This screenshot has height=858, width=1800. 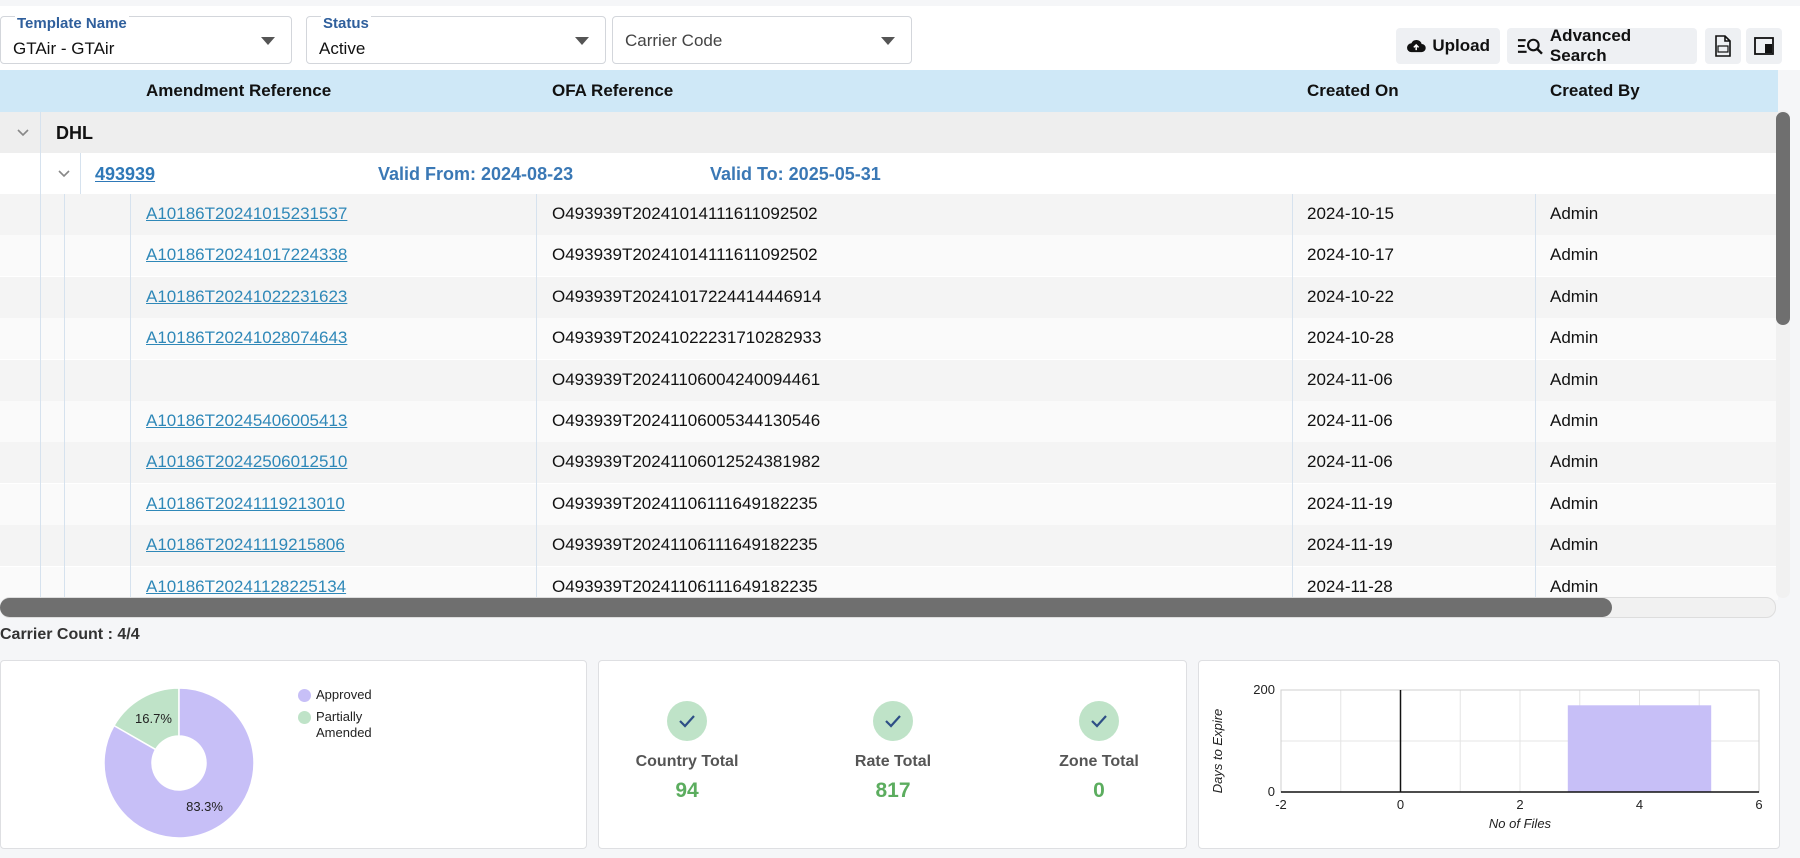 I want to click on stat-value: 817, so click(x=893, y=790).